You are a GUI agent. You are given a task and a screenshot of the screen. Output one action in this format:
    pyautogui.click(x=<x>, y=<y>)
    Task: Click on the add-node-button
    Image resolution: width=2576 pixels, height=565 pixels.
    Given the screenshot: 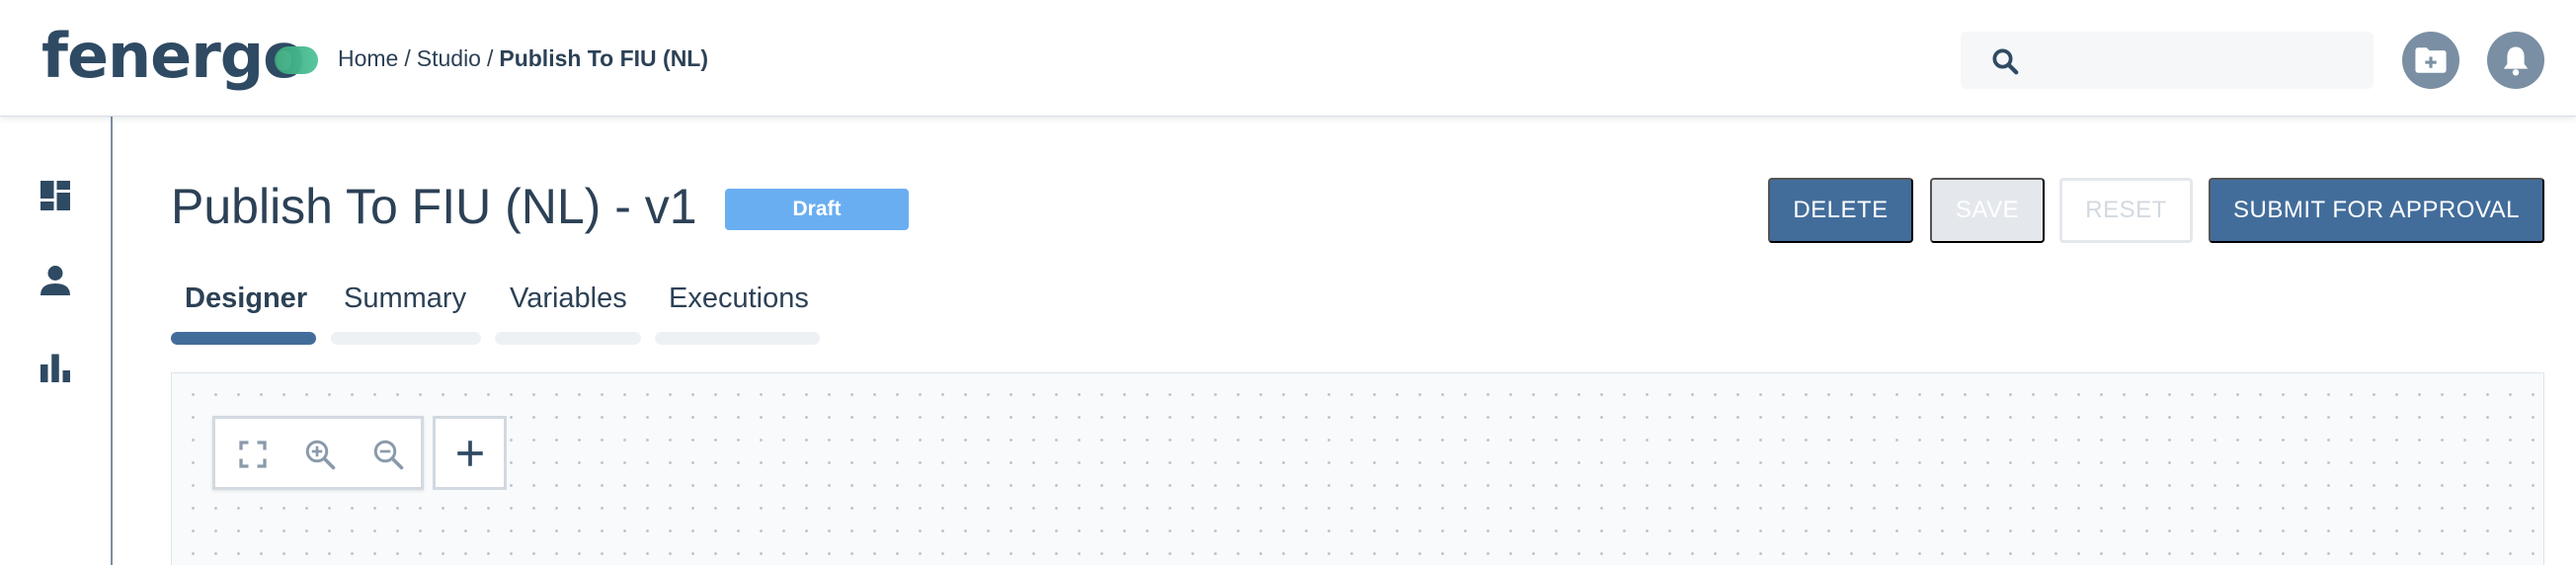 What is the action you would take?
    pyautogui.click(x=470, y=453)
    